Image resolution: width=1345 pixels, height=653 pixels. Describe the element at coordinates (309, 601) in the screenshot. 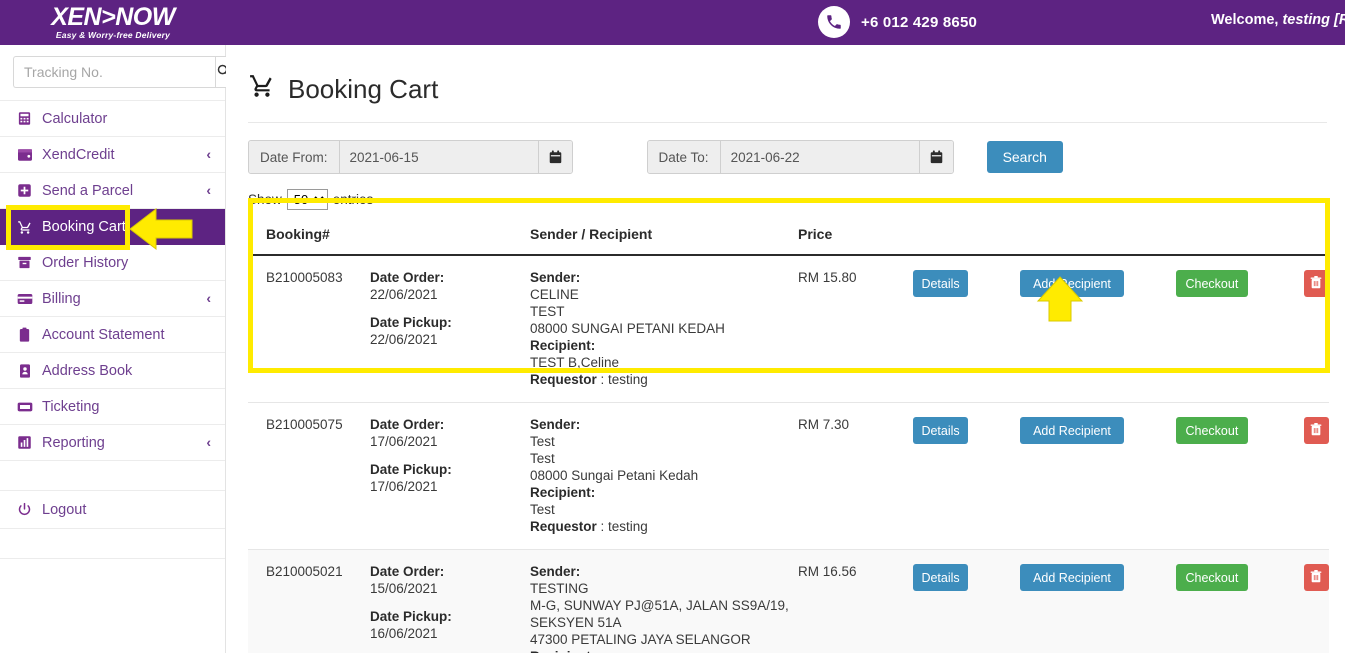

I see `cell-booking-no: B210005021` at that location.